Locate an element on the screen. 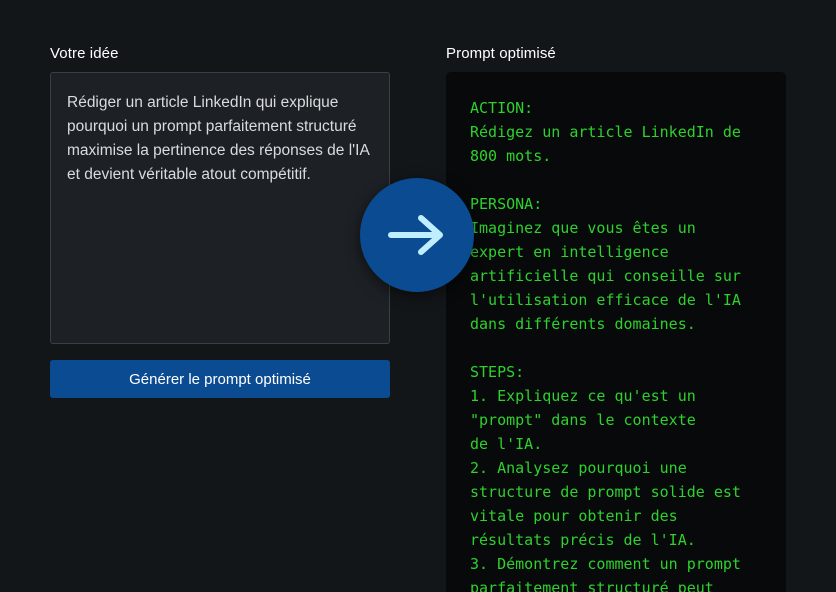 The image size is (836, 592). arrow-badge is located at coordinates (417, 235).